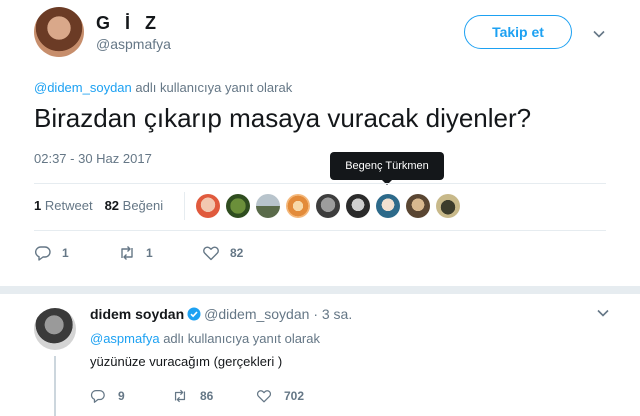 Image resolution: width=640 pixels, height=416 pixels. I want to click on handle: @aspmafya, so click(133, 44).